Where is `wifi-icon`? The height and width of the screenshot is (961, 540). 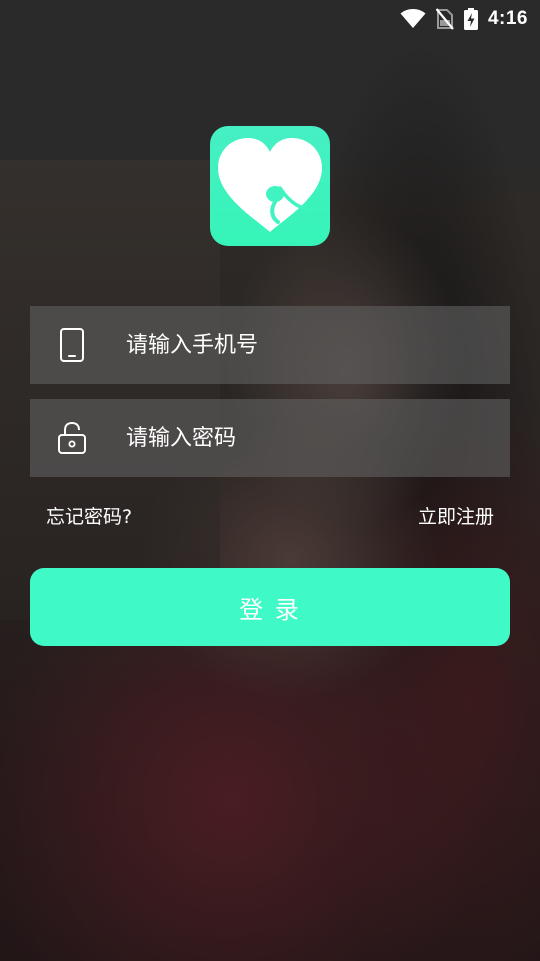 wifi-icon is located at coordinates (413, 19).